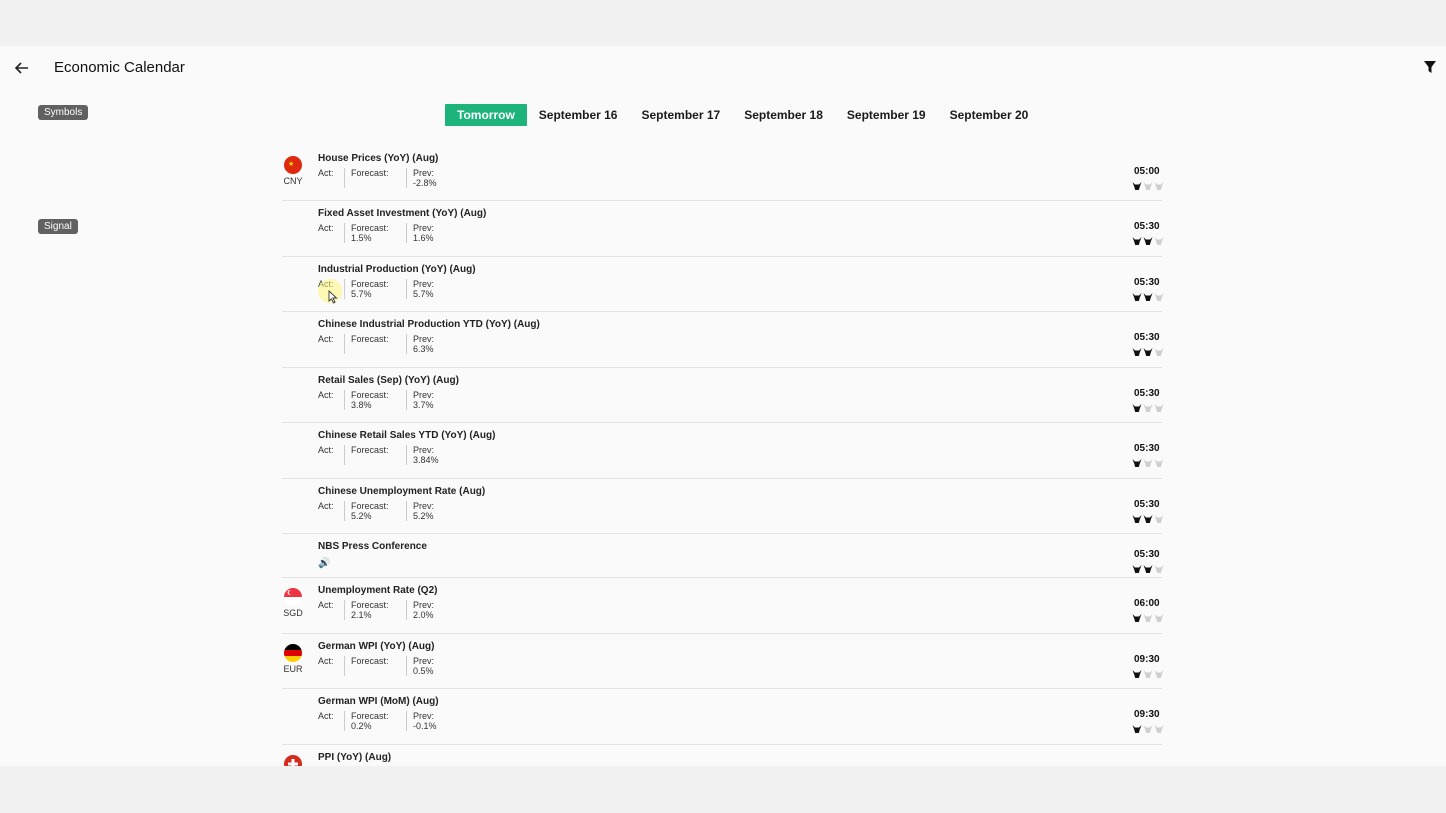 The image size is (1446, 813). I want to click on forecast-value: 5.7%, so click(361, 294).